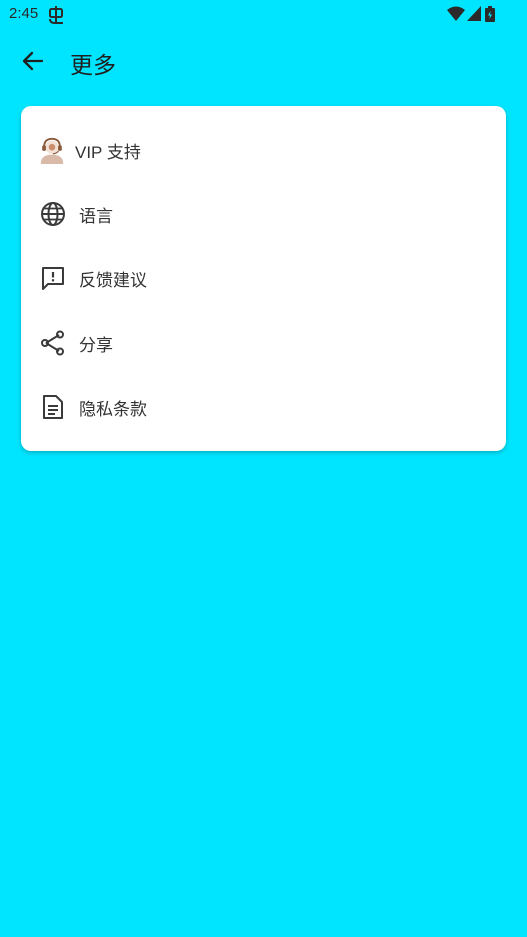  What do you see at coordinates (490, 14) in the screenshot?
I see `battery-icon` at bounding box center [490, 14].